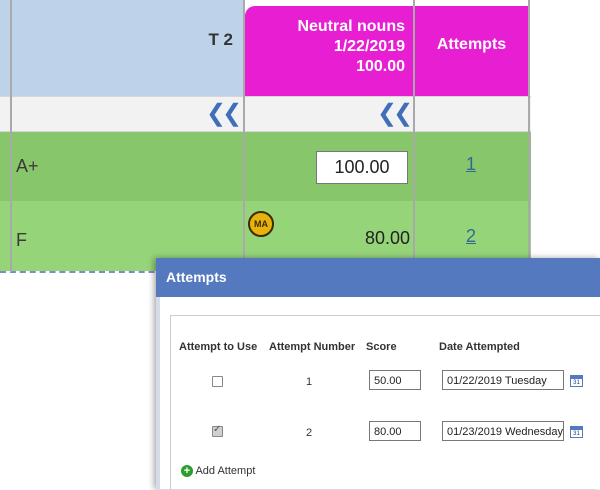  What do you see at coordinates (503, 380) in the screenshot?
I see `attempt-date-input: 01/22/2019 Tuesday` at bounding box center [503, 380].